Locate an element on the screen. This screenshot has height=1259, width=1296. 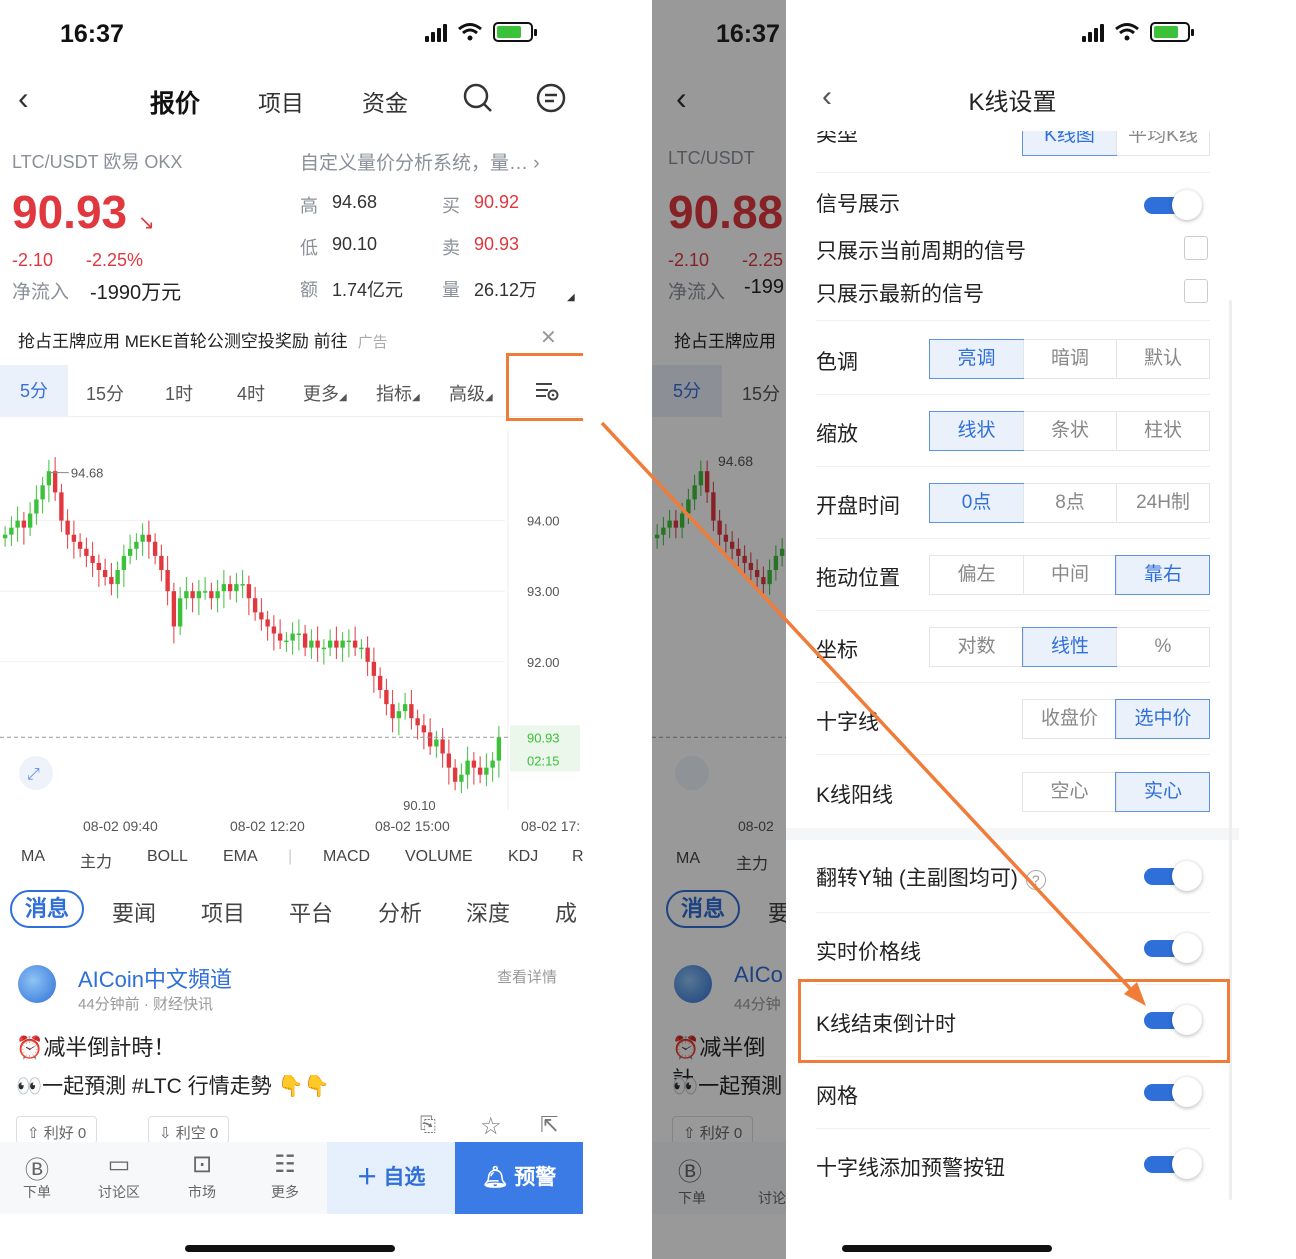
drag-option-right: 靠右 is located at coordinates (1162, 575).